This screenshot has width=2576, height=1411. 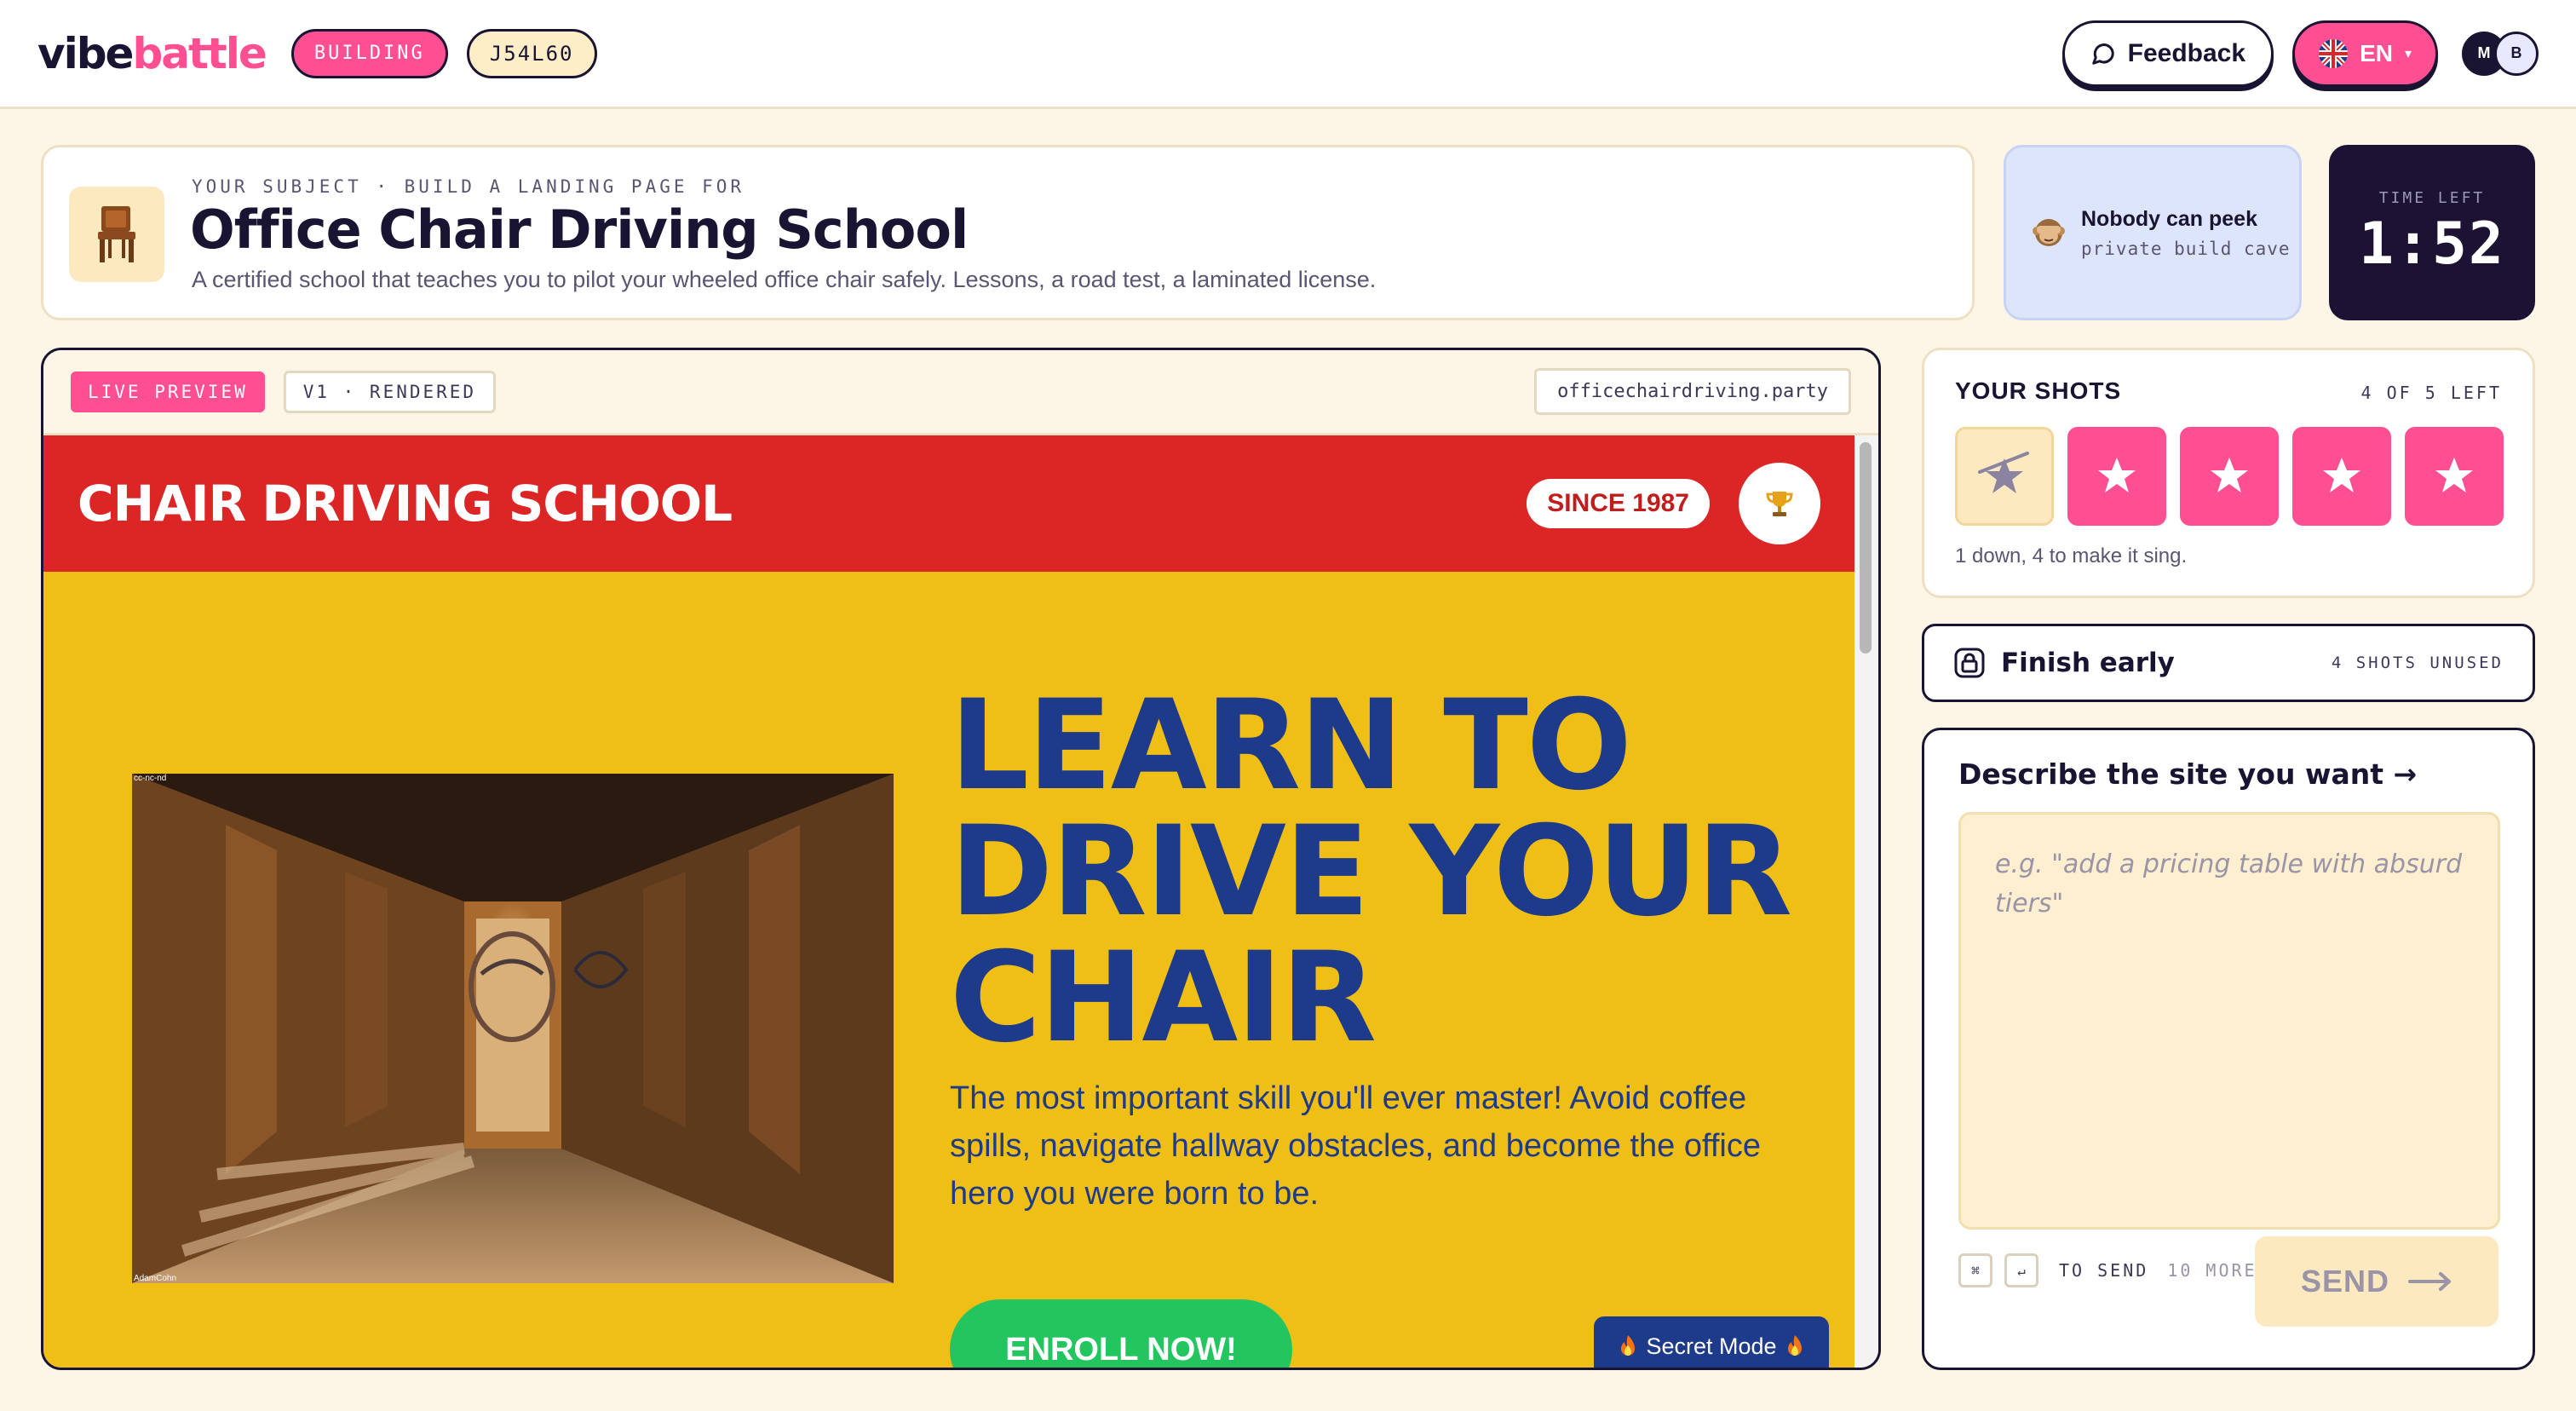 I want to click on send-label: SEND, so click(x=2345, y=1281).